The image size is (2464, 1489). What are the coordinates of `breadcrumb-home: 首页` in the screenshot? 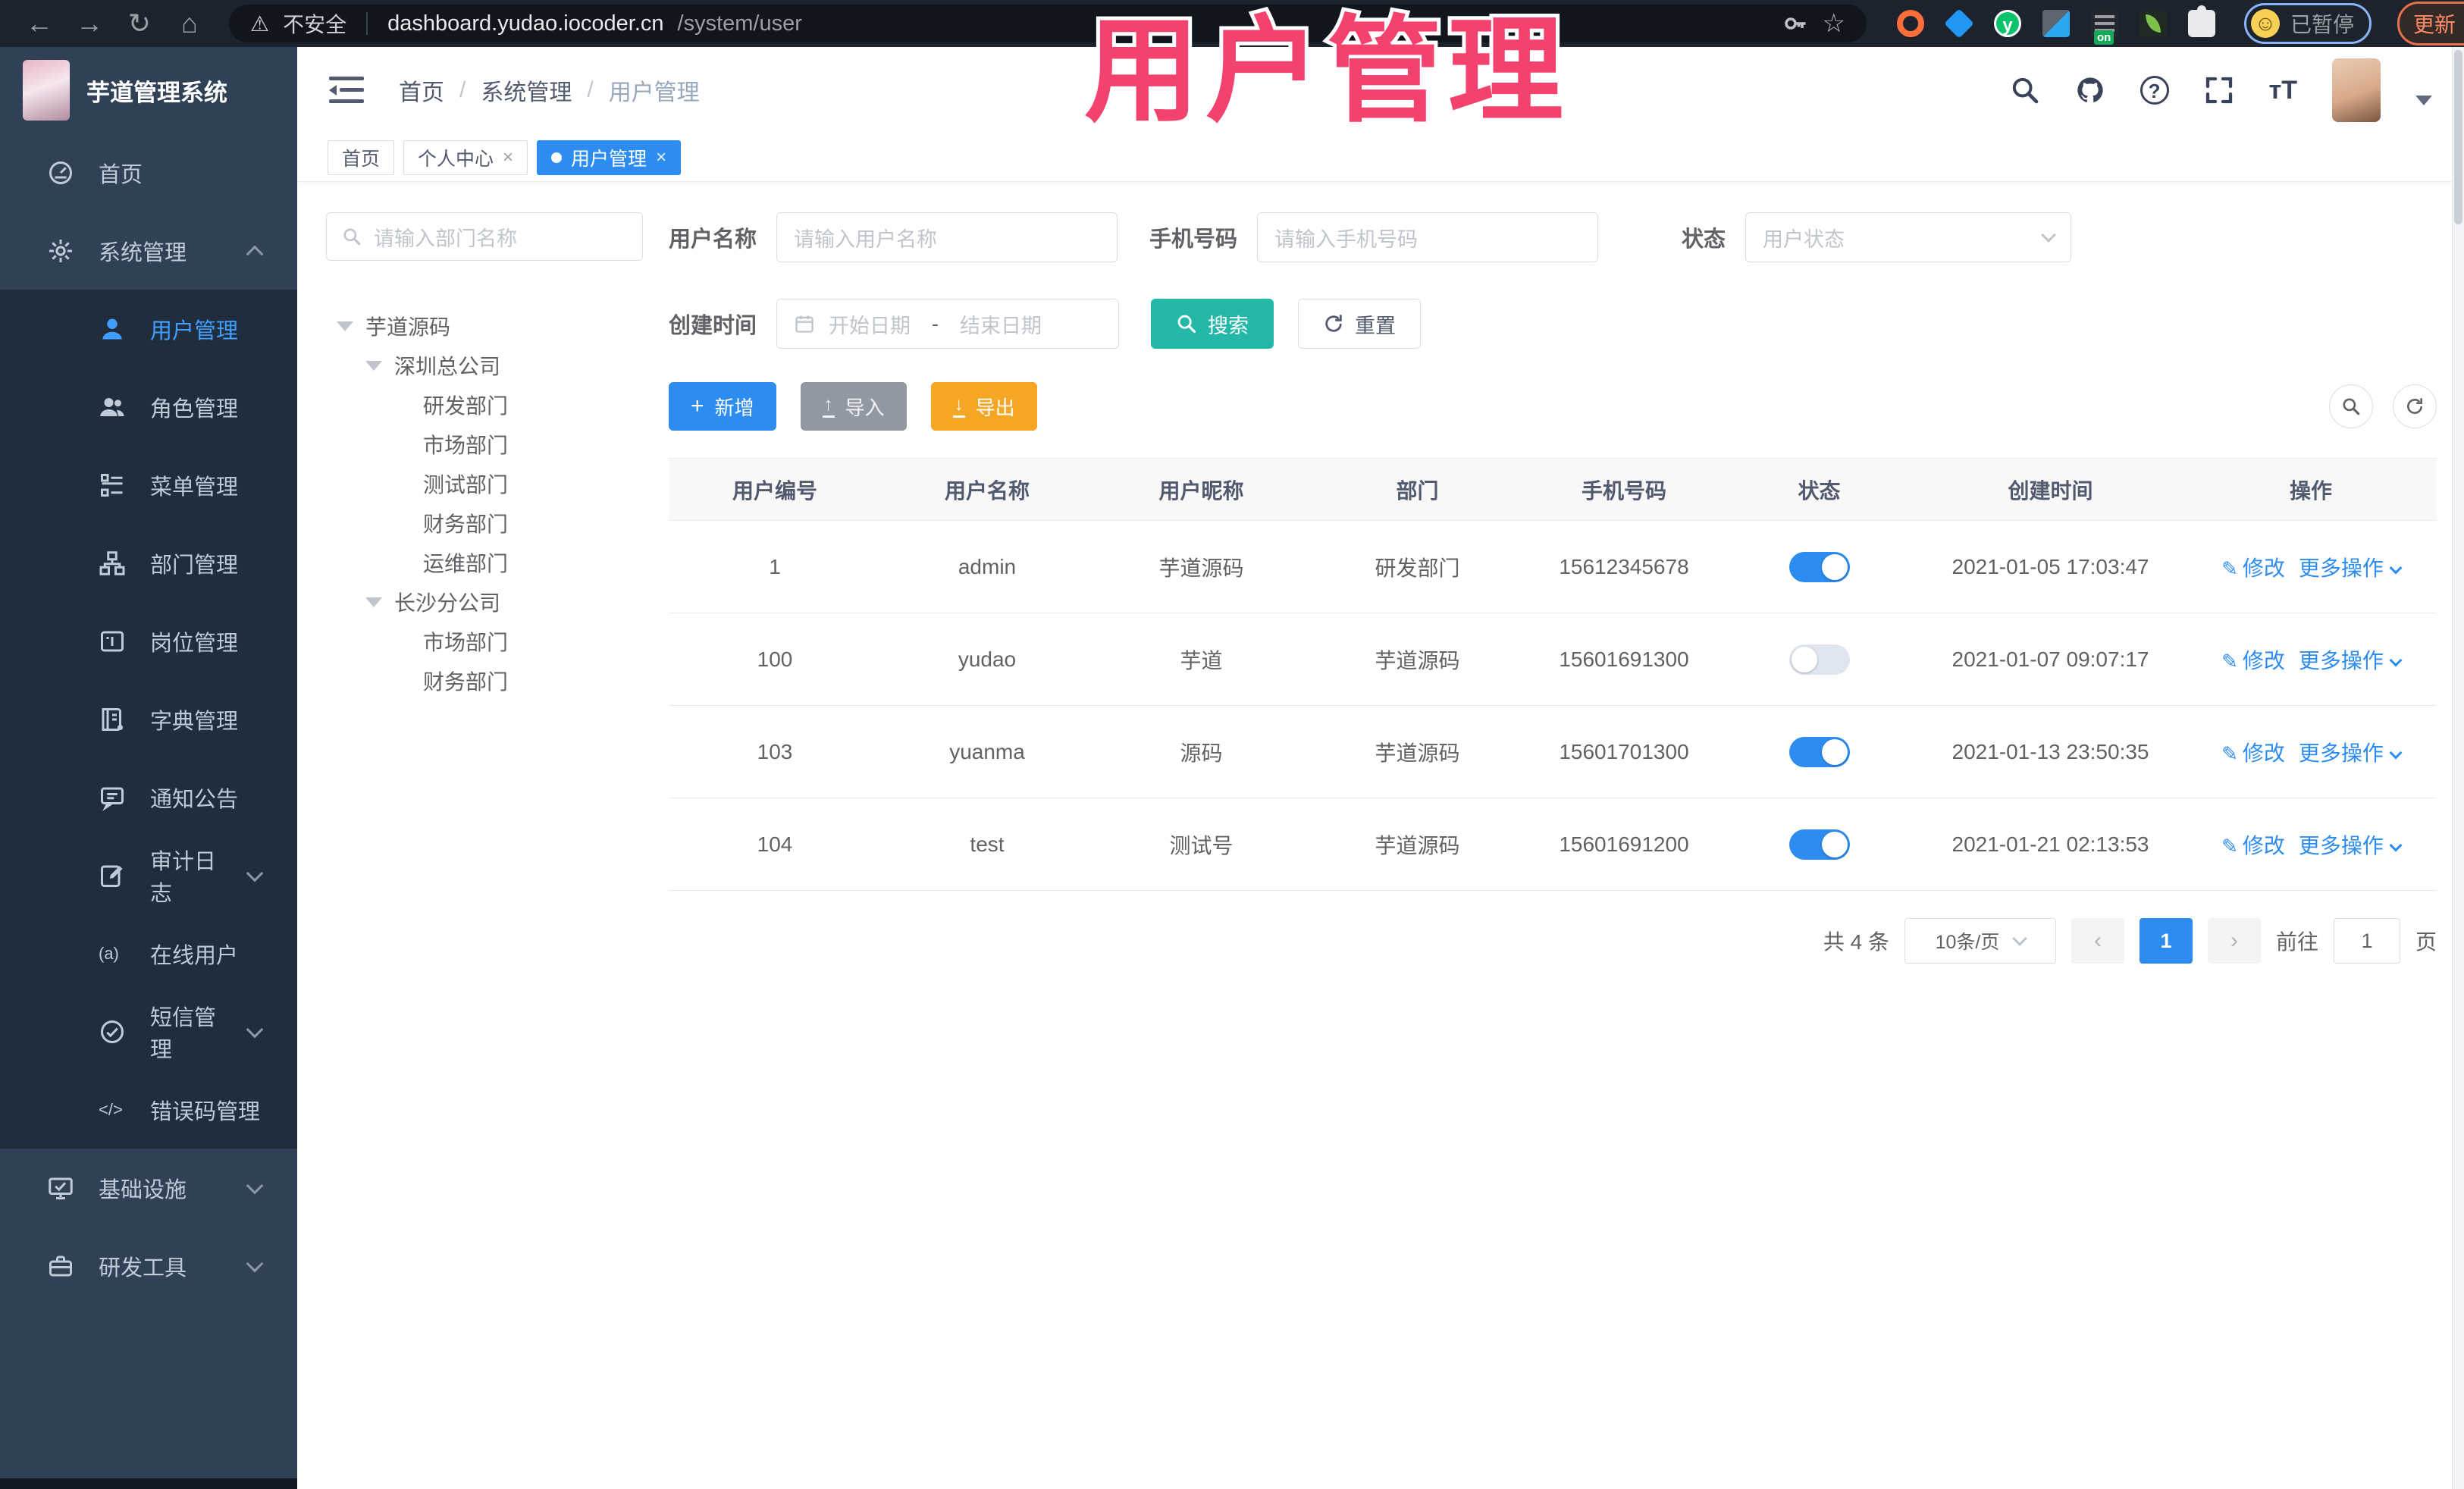 It's located at (422, 90).